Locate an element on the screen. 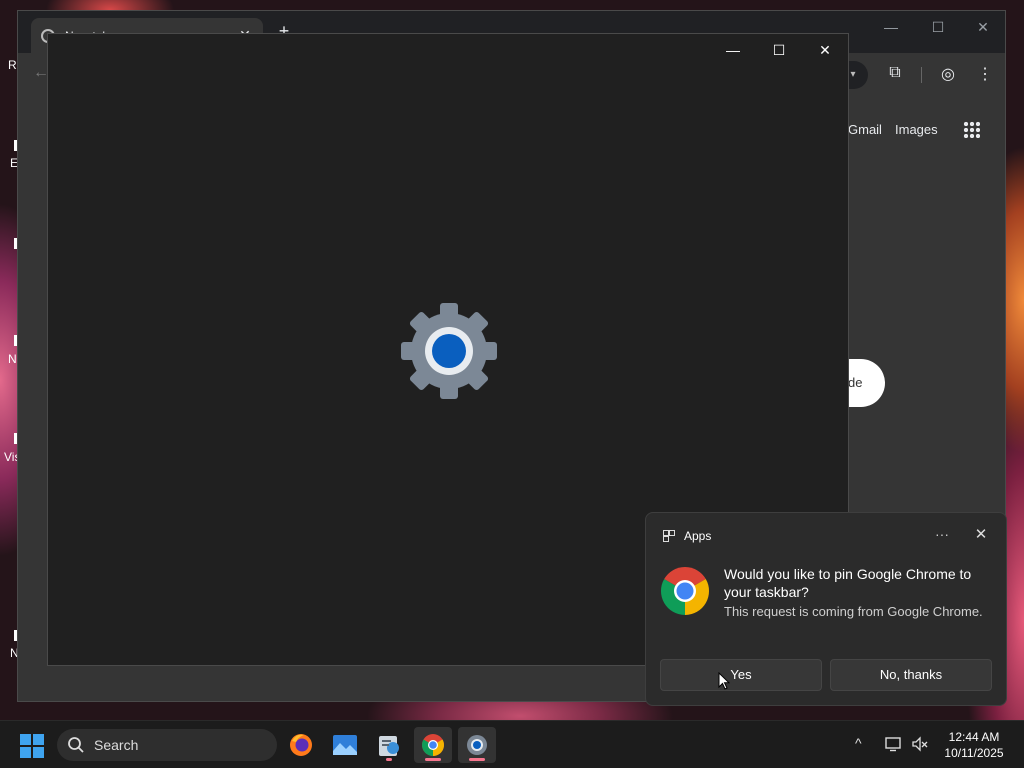 This screenshot has height=768, width=1024. notification-close-icon: ✕ is located at coordinates (981, 534).